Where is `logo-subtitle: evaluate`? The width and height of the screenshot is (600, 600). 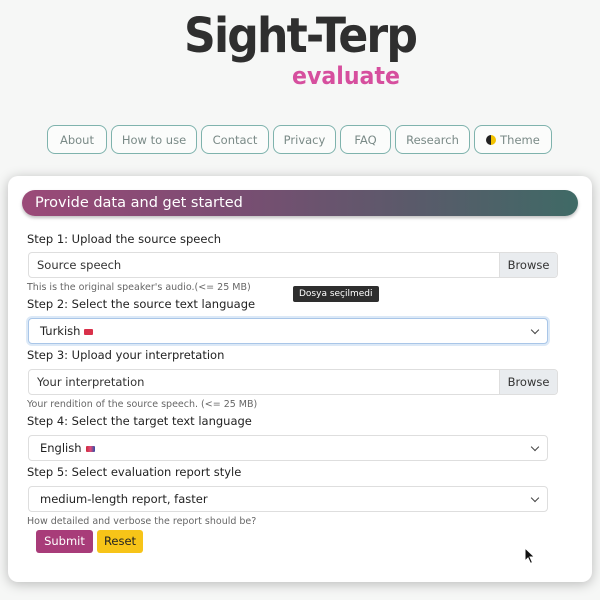
logo-subtitle: evaluate is located at coordinates (346, 76).